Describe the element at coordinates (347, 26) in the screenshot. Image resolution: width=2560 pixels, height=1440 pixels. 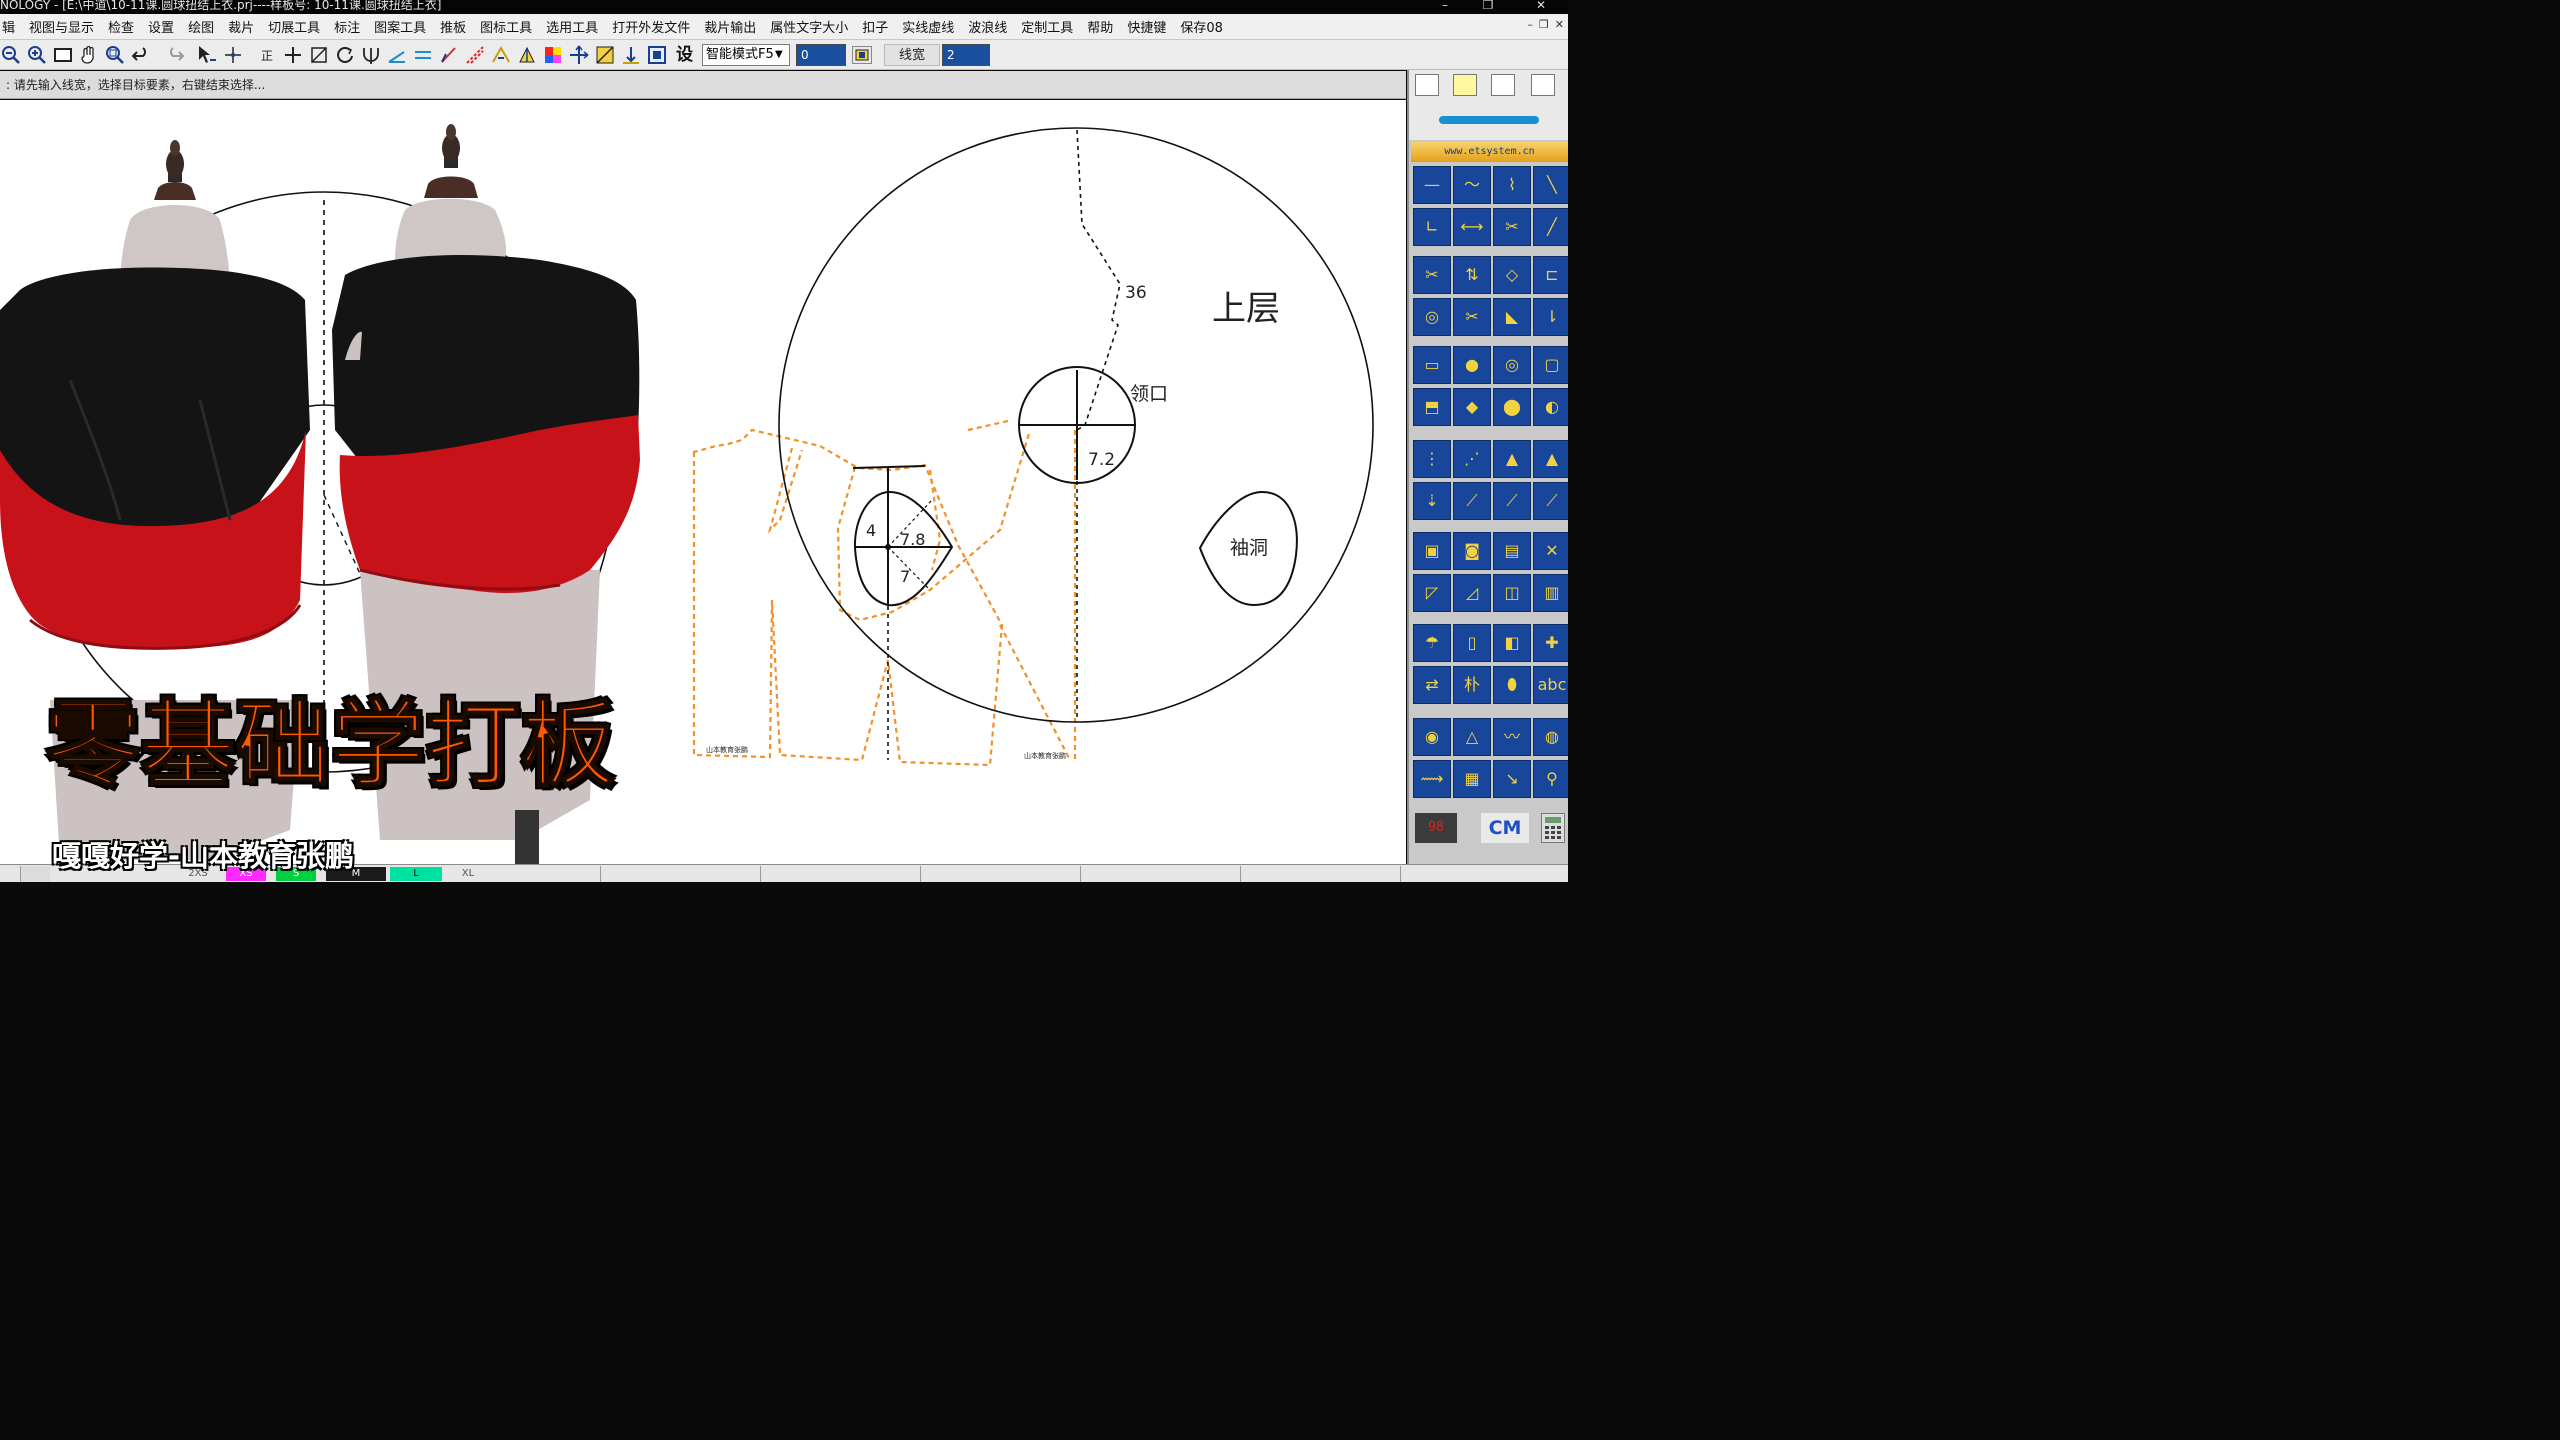
I see `menu-annotate: 标注` at that location.